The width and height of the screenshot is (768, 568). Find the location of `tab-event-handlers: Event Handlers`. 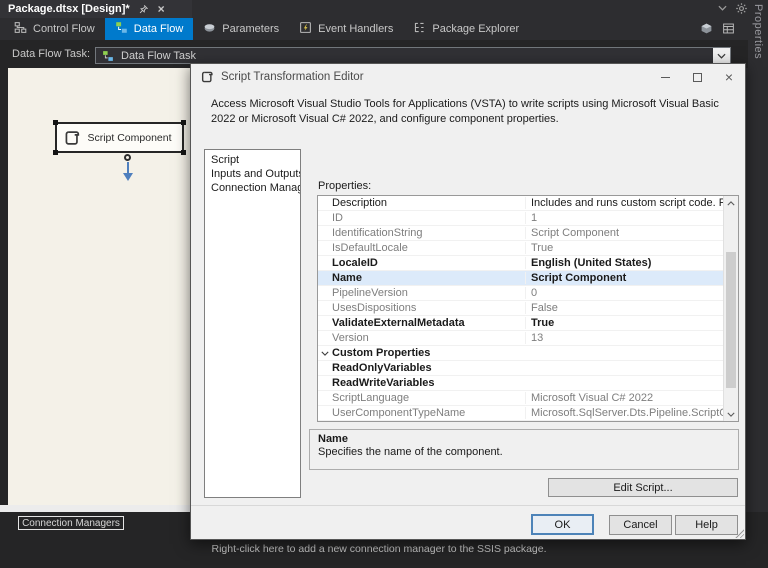

tab-event-handlers: Event Handlers is located at coordinates (346, 29).